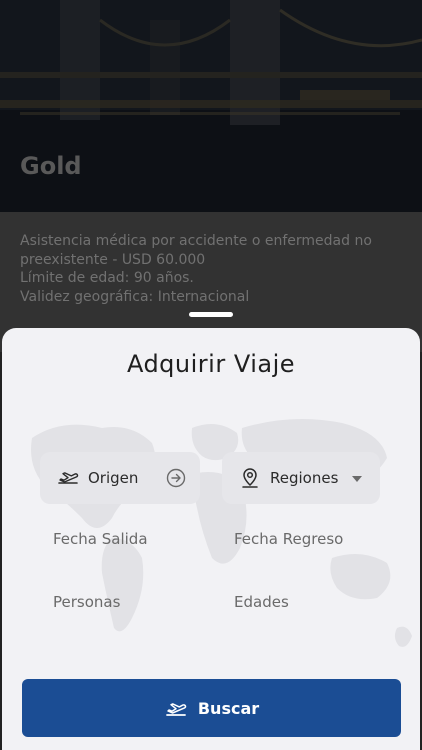 The width and height of the screenshot is (422, 750). I want to click on origin-selector: Origen, so click(120, 478).